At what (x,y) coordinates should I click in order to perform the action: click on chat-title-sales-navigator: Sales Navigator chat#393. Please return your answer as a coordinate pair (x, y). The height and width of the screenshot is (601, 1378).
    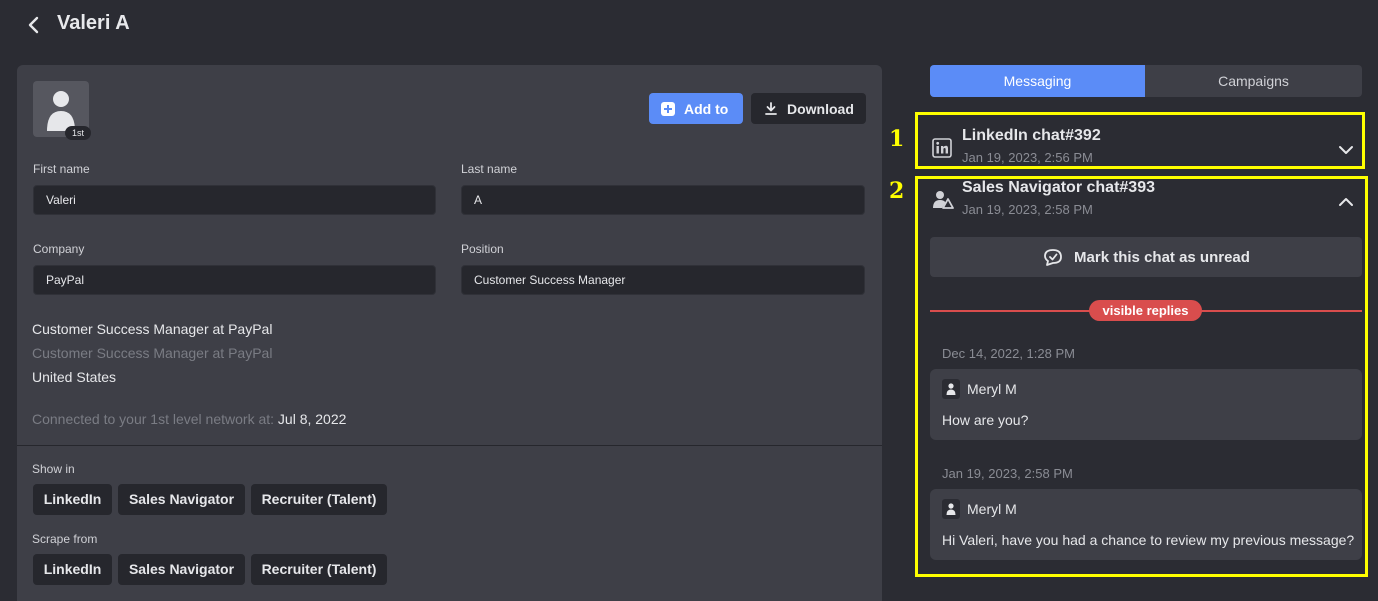
    Looking at the image, I should click on (1058, 188).